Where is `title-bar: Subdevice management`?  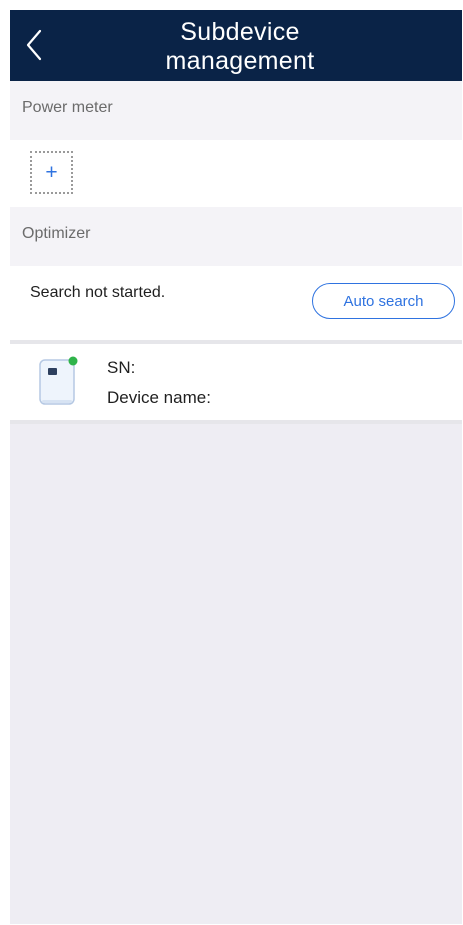
title-bar: Subdevice management is located at coordinates (236, 45).